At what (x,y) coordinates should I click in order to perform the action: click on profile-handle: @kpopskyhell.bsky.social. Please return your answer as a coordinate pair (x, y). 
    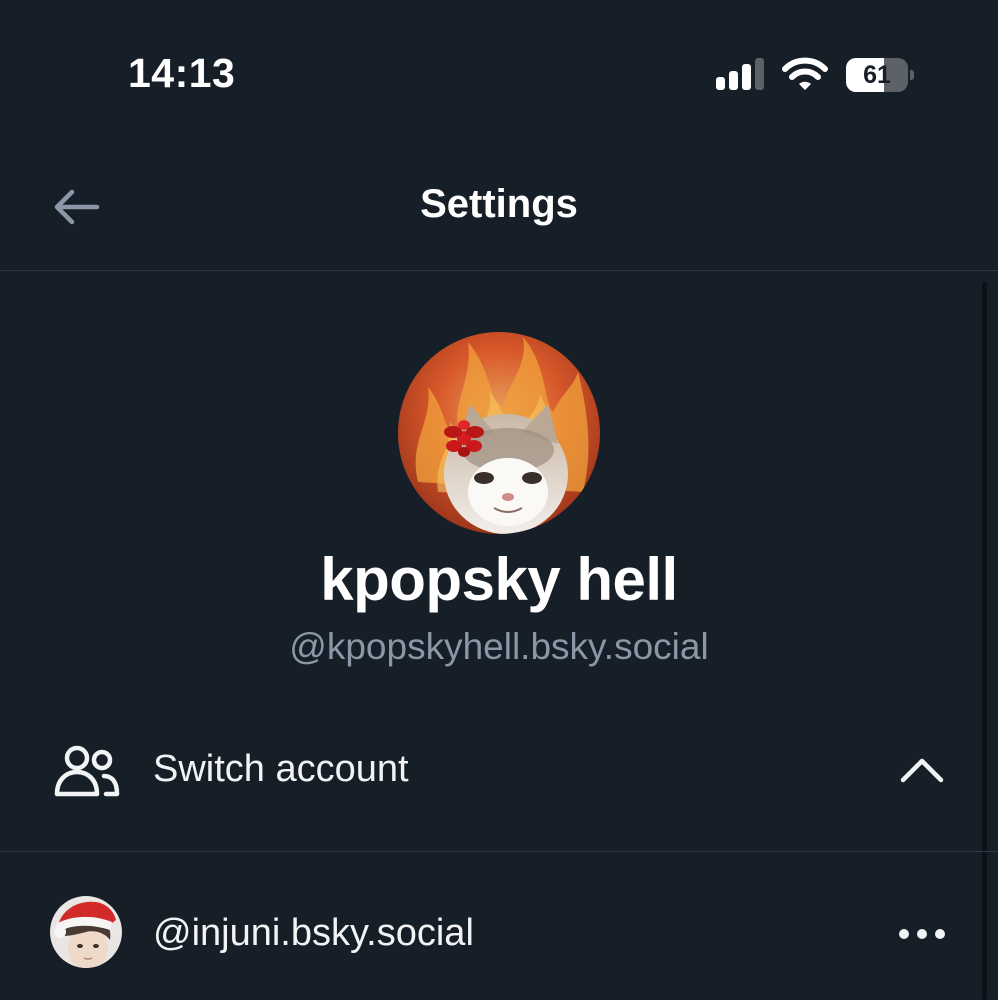
    Looking at the image, I should click on (499, 646).